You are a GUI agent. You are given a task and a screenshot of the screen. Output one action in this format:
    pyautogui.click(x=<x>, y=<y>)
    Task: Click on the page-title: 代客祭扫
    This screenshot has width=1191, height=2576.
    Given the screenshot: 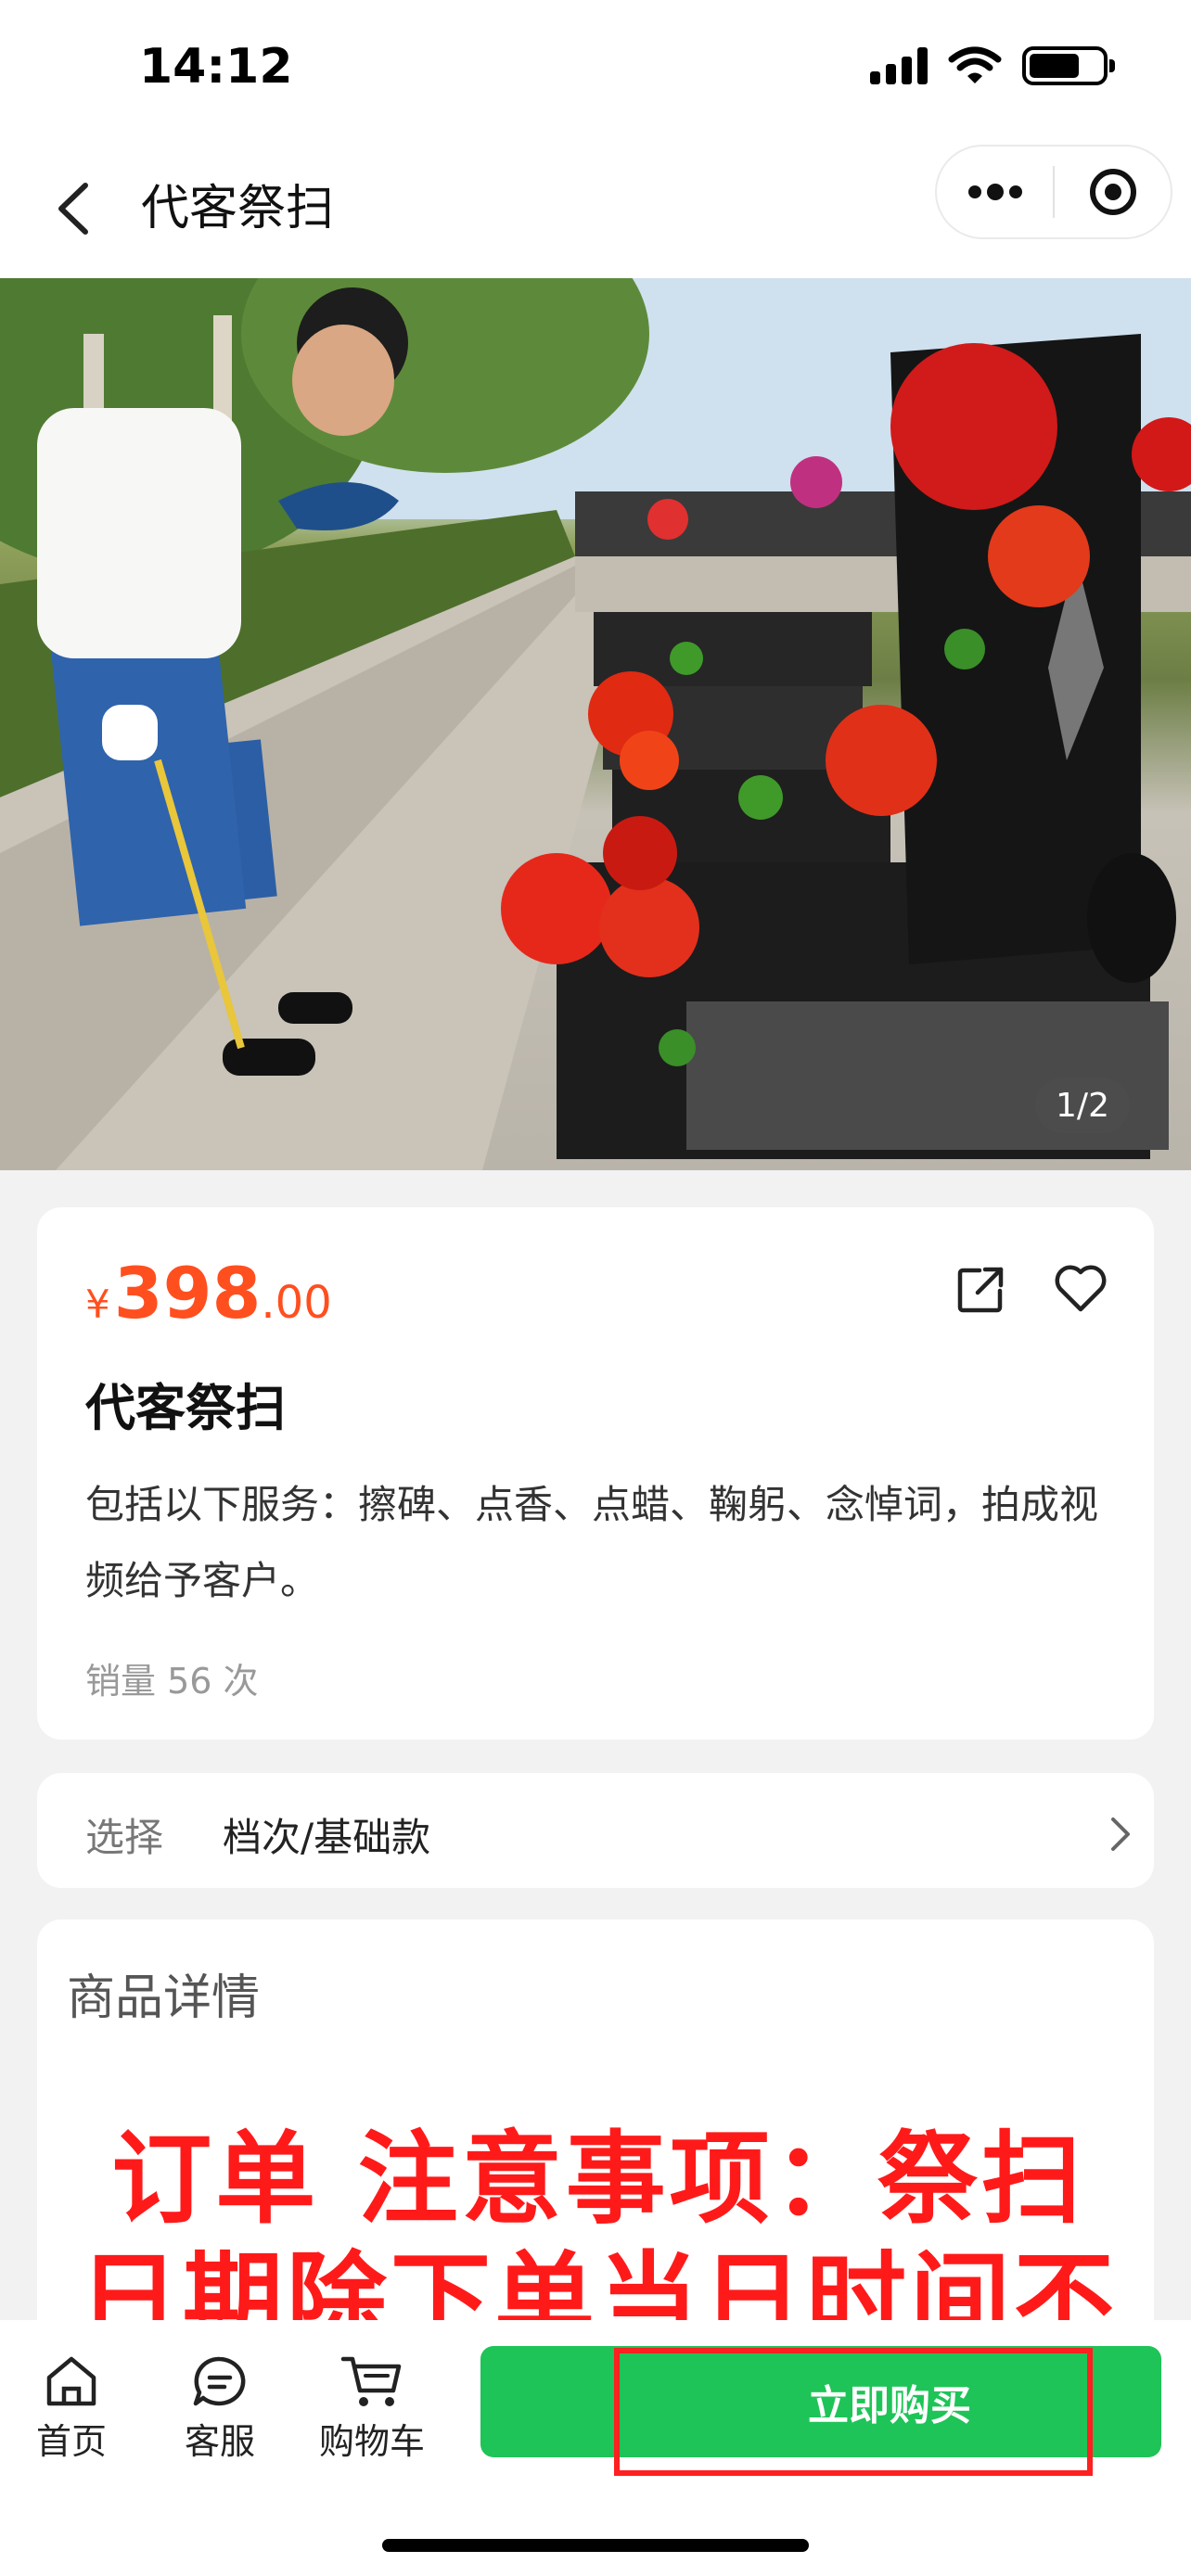 What is the action you would take?
    pyautogui.click(x=238, y=208)
    